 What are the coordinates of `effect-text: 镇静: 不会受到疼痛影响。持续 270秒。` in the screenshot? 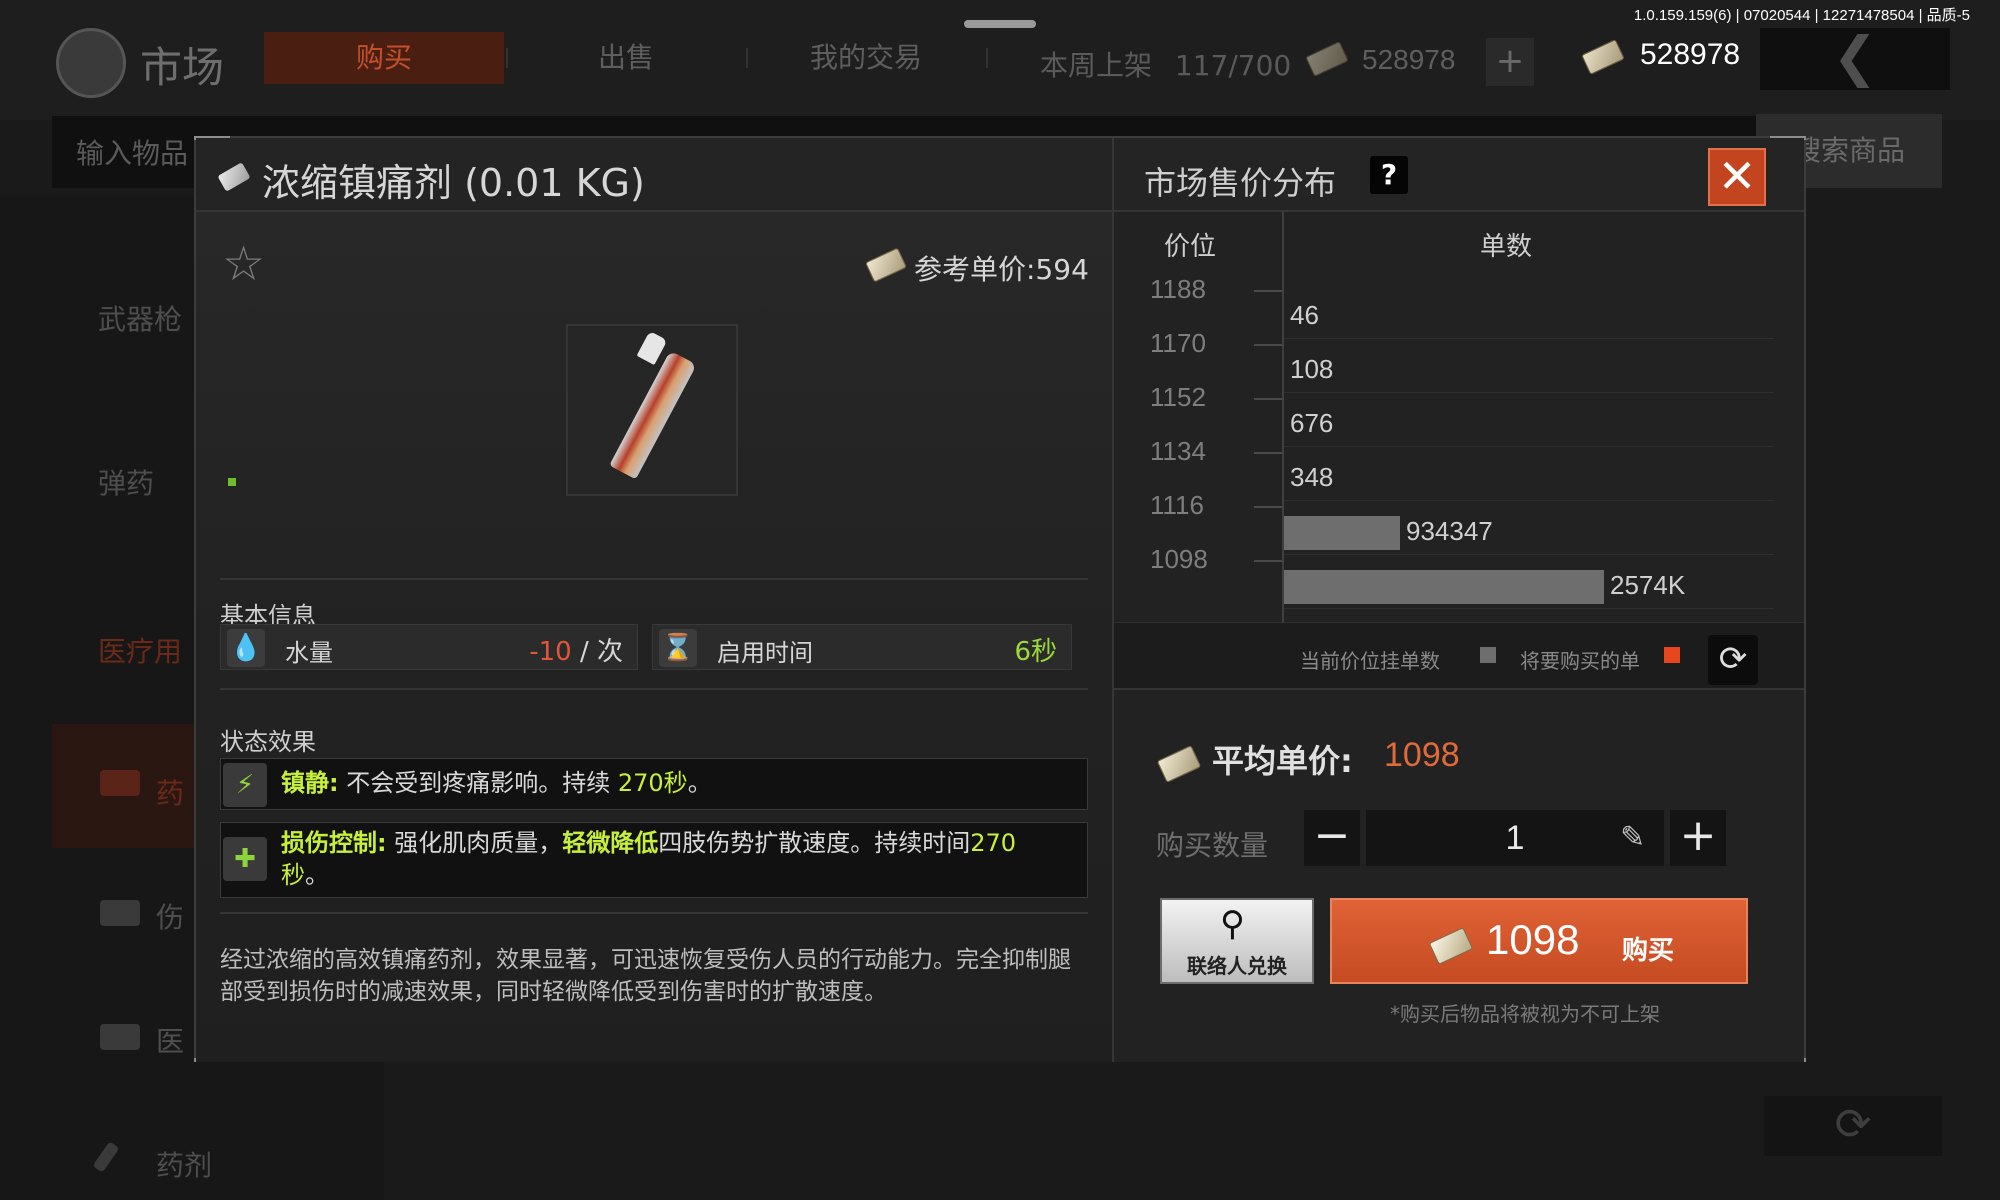 It's located at (496, 783).